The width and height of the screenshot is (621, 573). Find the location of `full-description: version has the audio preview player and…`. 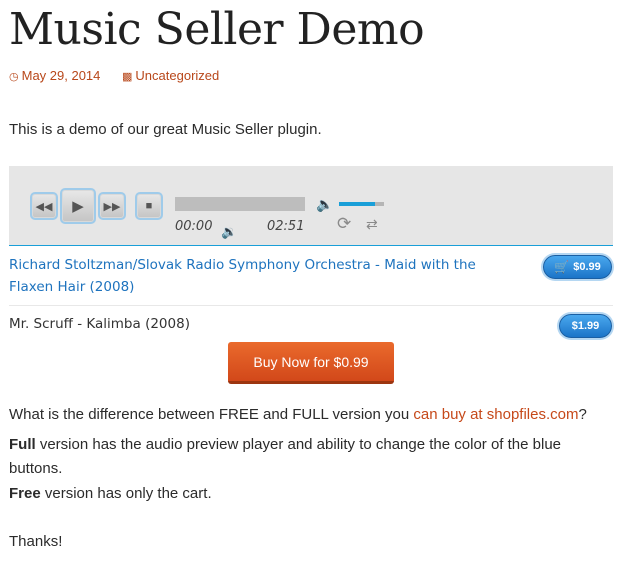

full-description: version has the audio preview player and… is located at coordinates (285, 456).